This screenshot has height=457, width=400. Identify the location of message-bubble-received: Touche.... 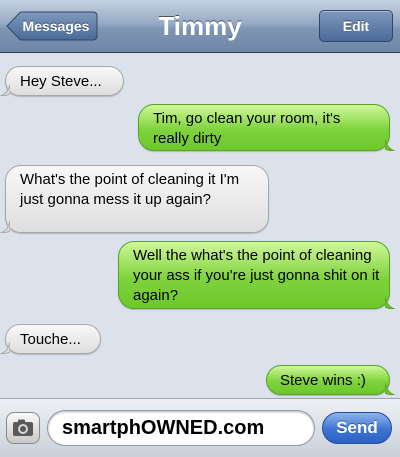
(50, 339).